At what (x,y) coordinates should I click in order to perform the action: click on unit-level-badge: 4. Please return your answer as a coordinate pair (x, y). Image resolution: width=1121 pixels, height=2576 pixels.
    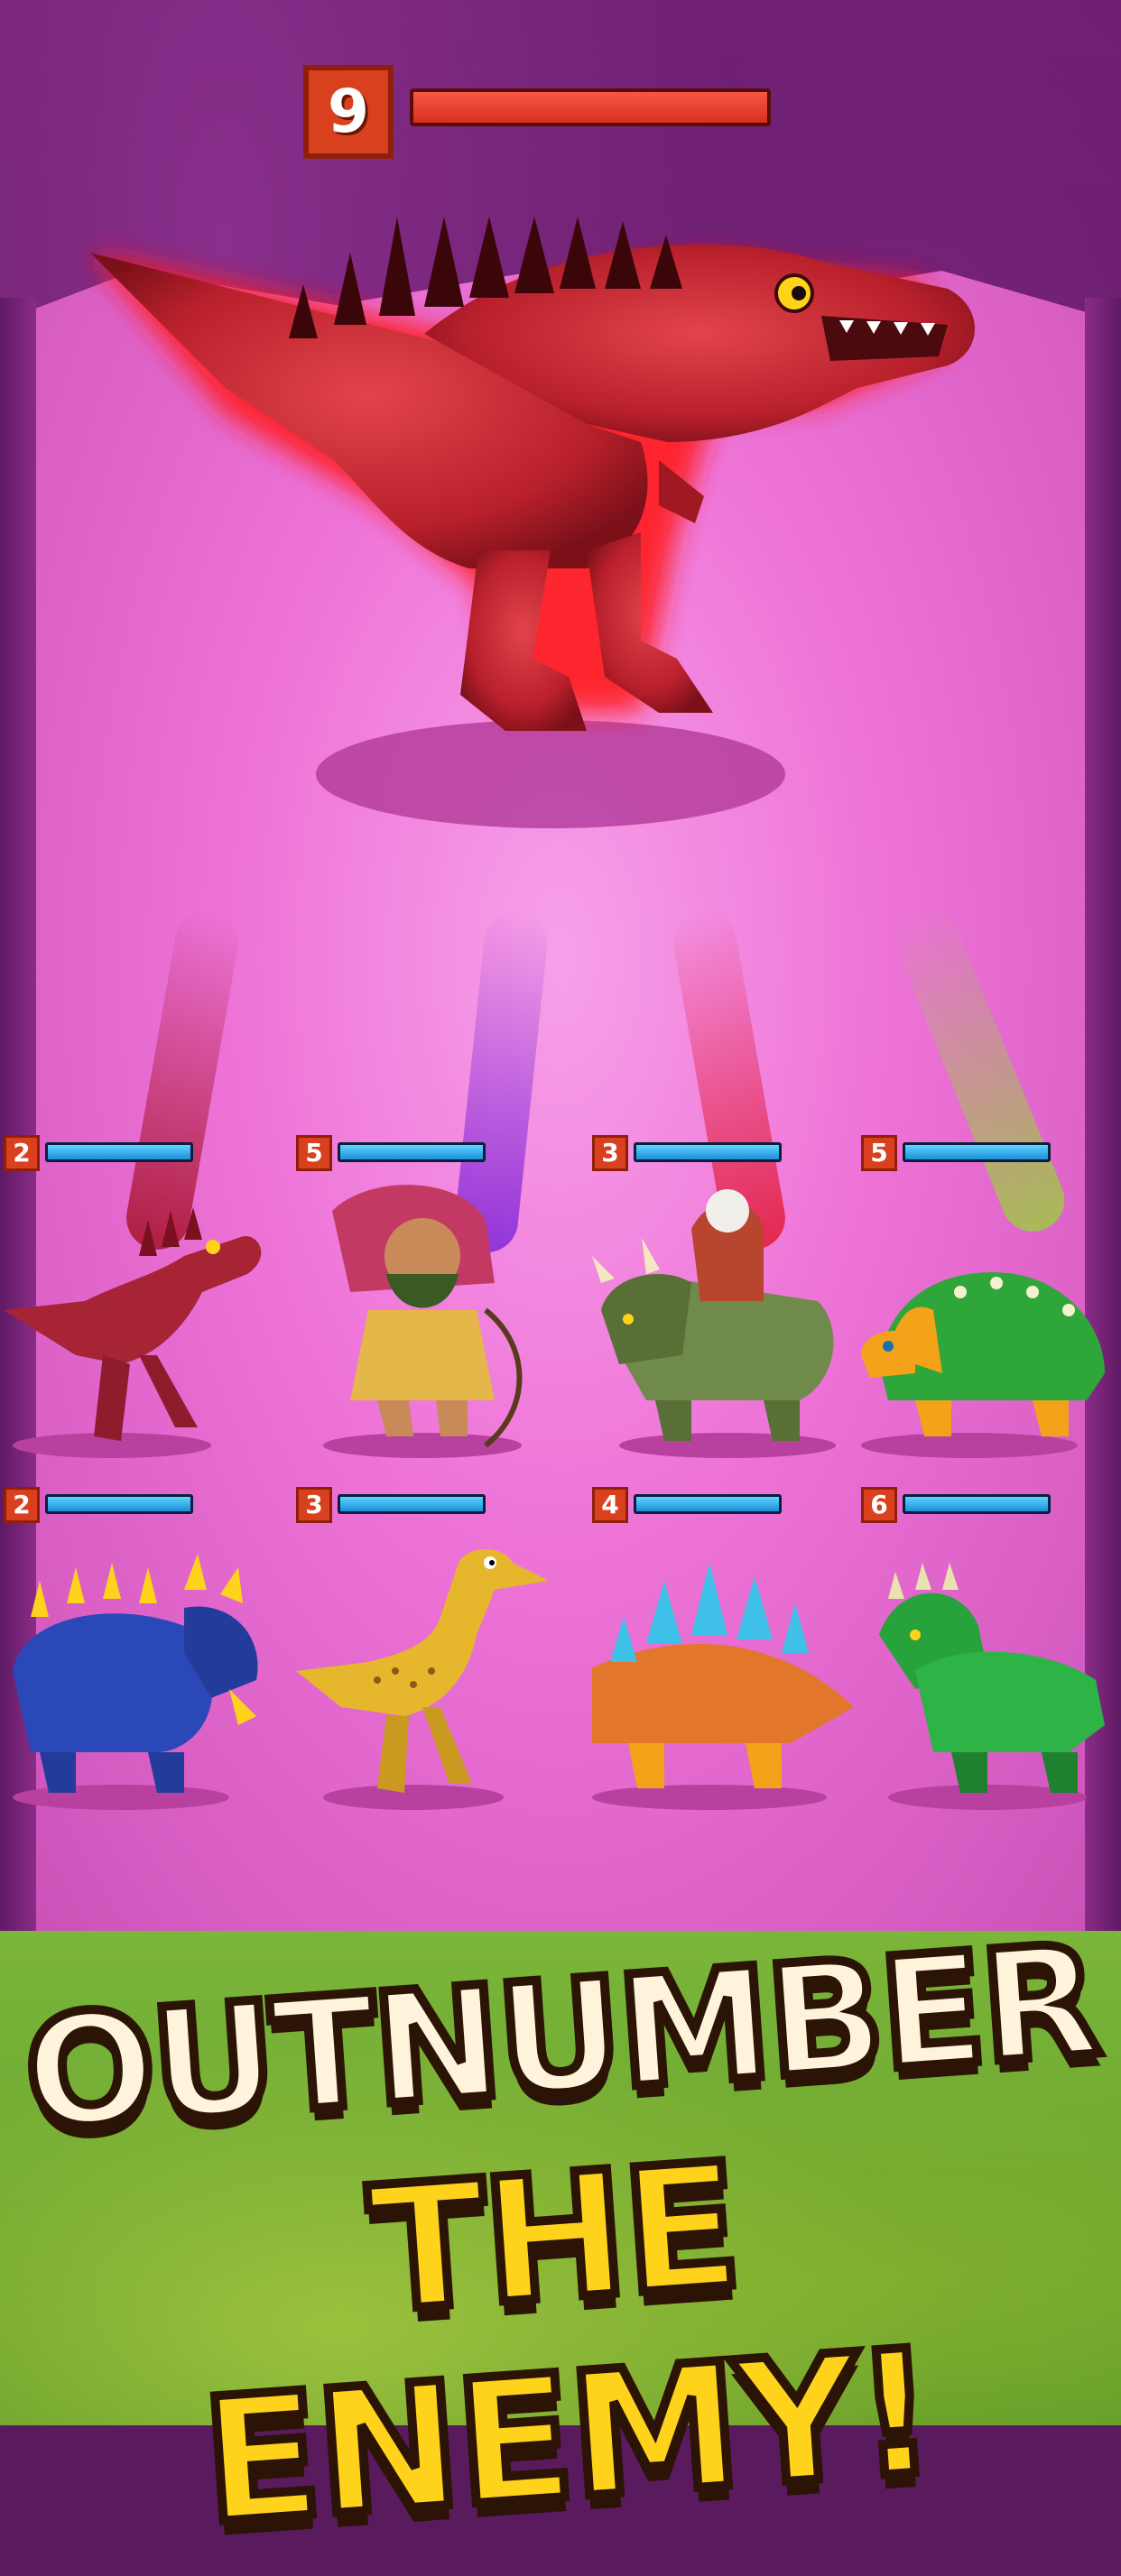
    Looking at the image, I should click on (610, 1505).